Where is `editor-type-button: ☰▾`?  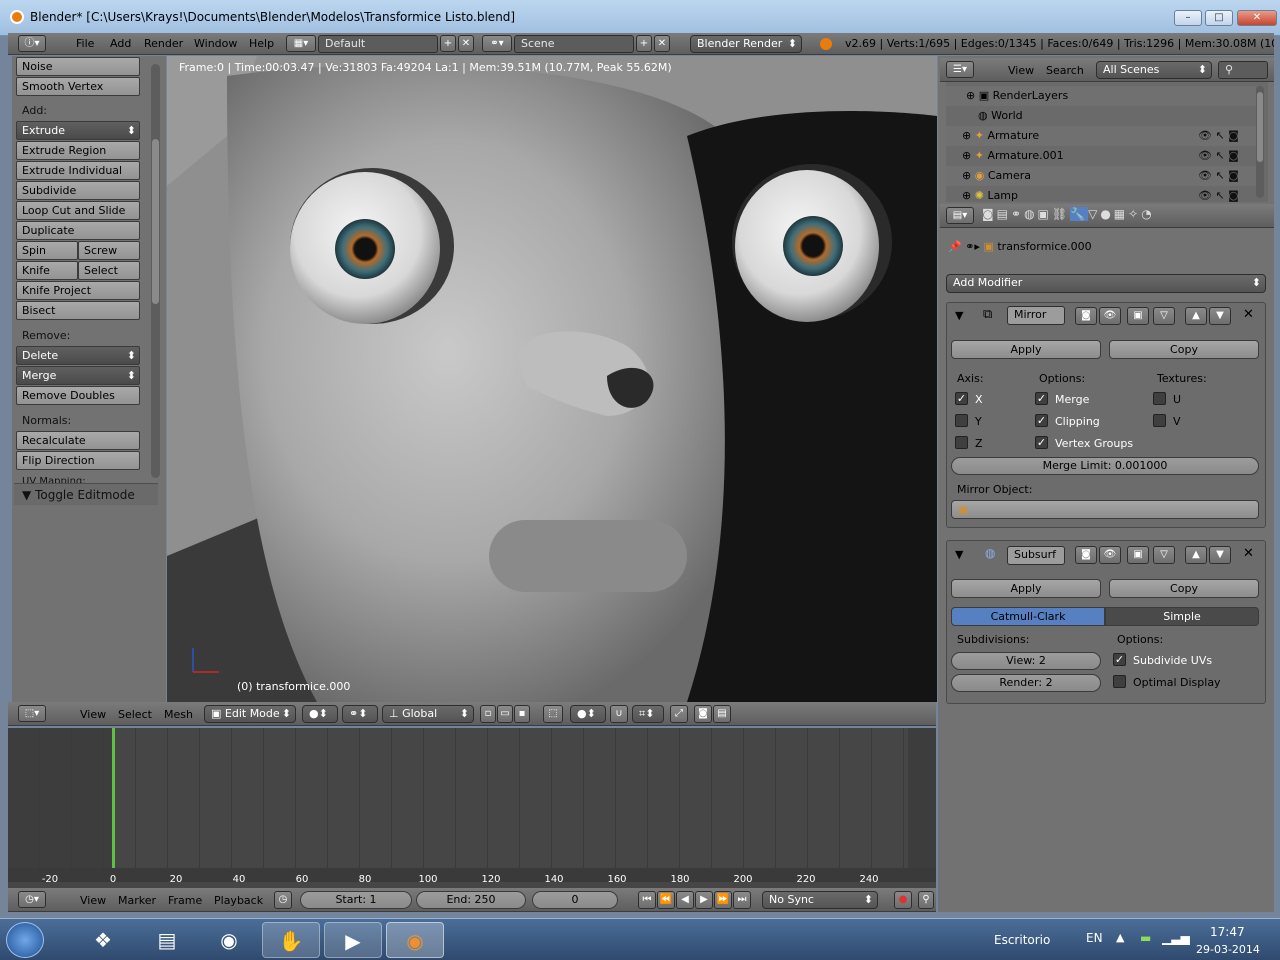
editor-type-button: ☰▾ is located at coordinates (960, 69).